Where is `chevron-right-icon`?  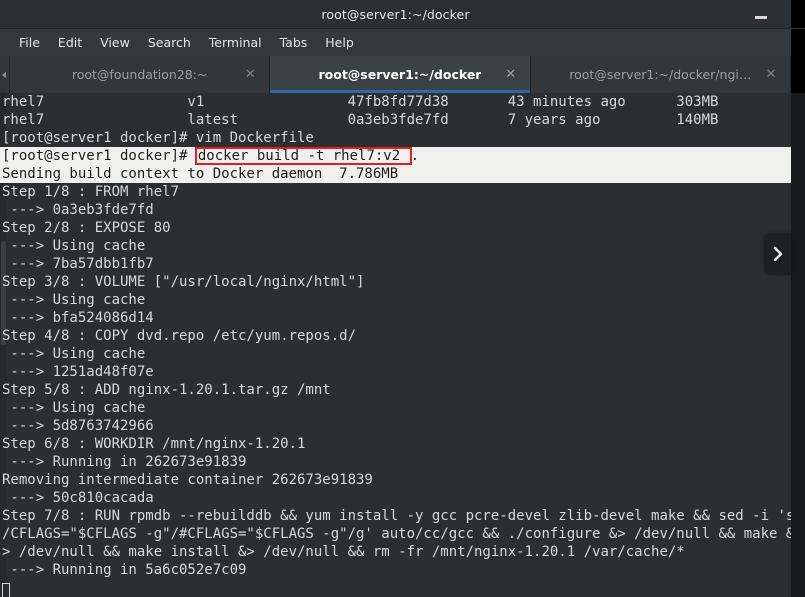 chevron-right-icon is located at coordinates (778, 254).